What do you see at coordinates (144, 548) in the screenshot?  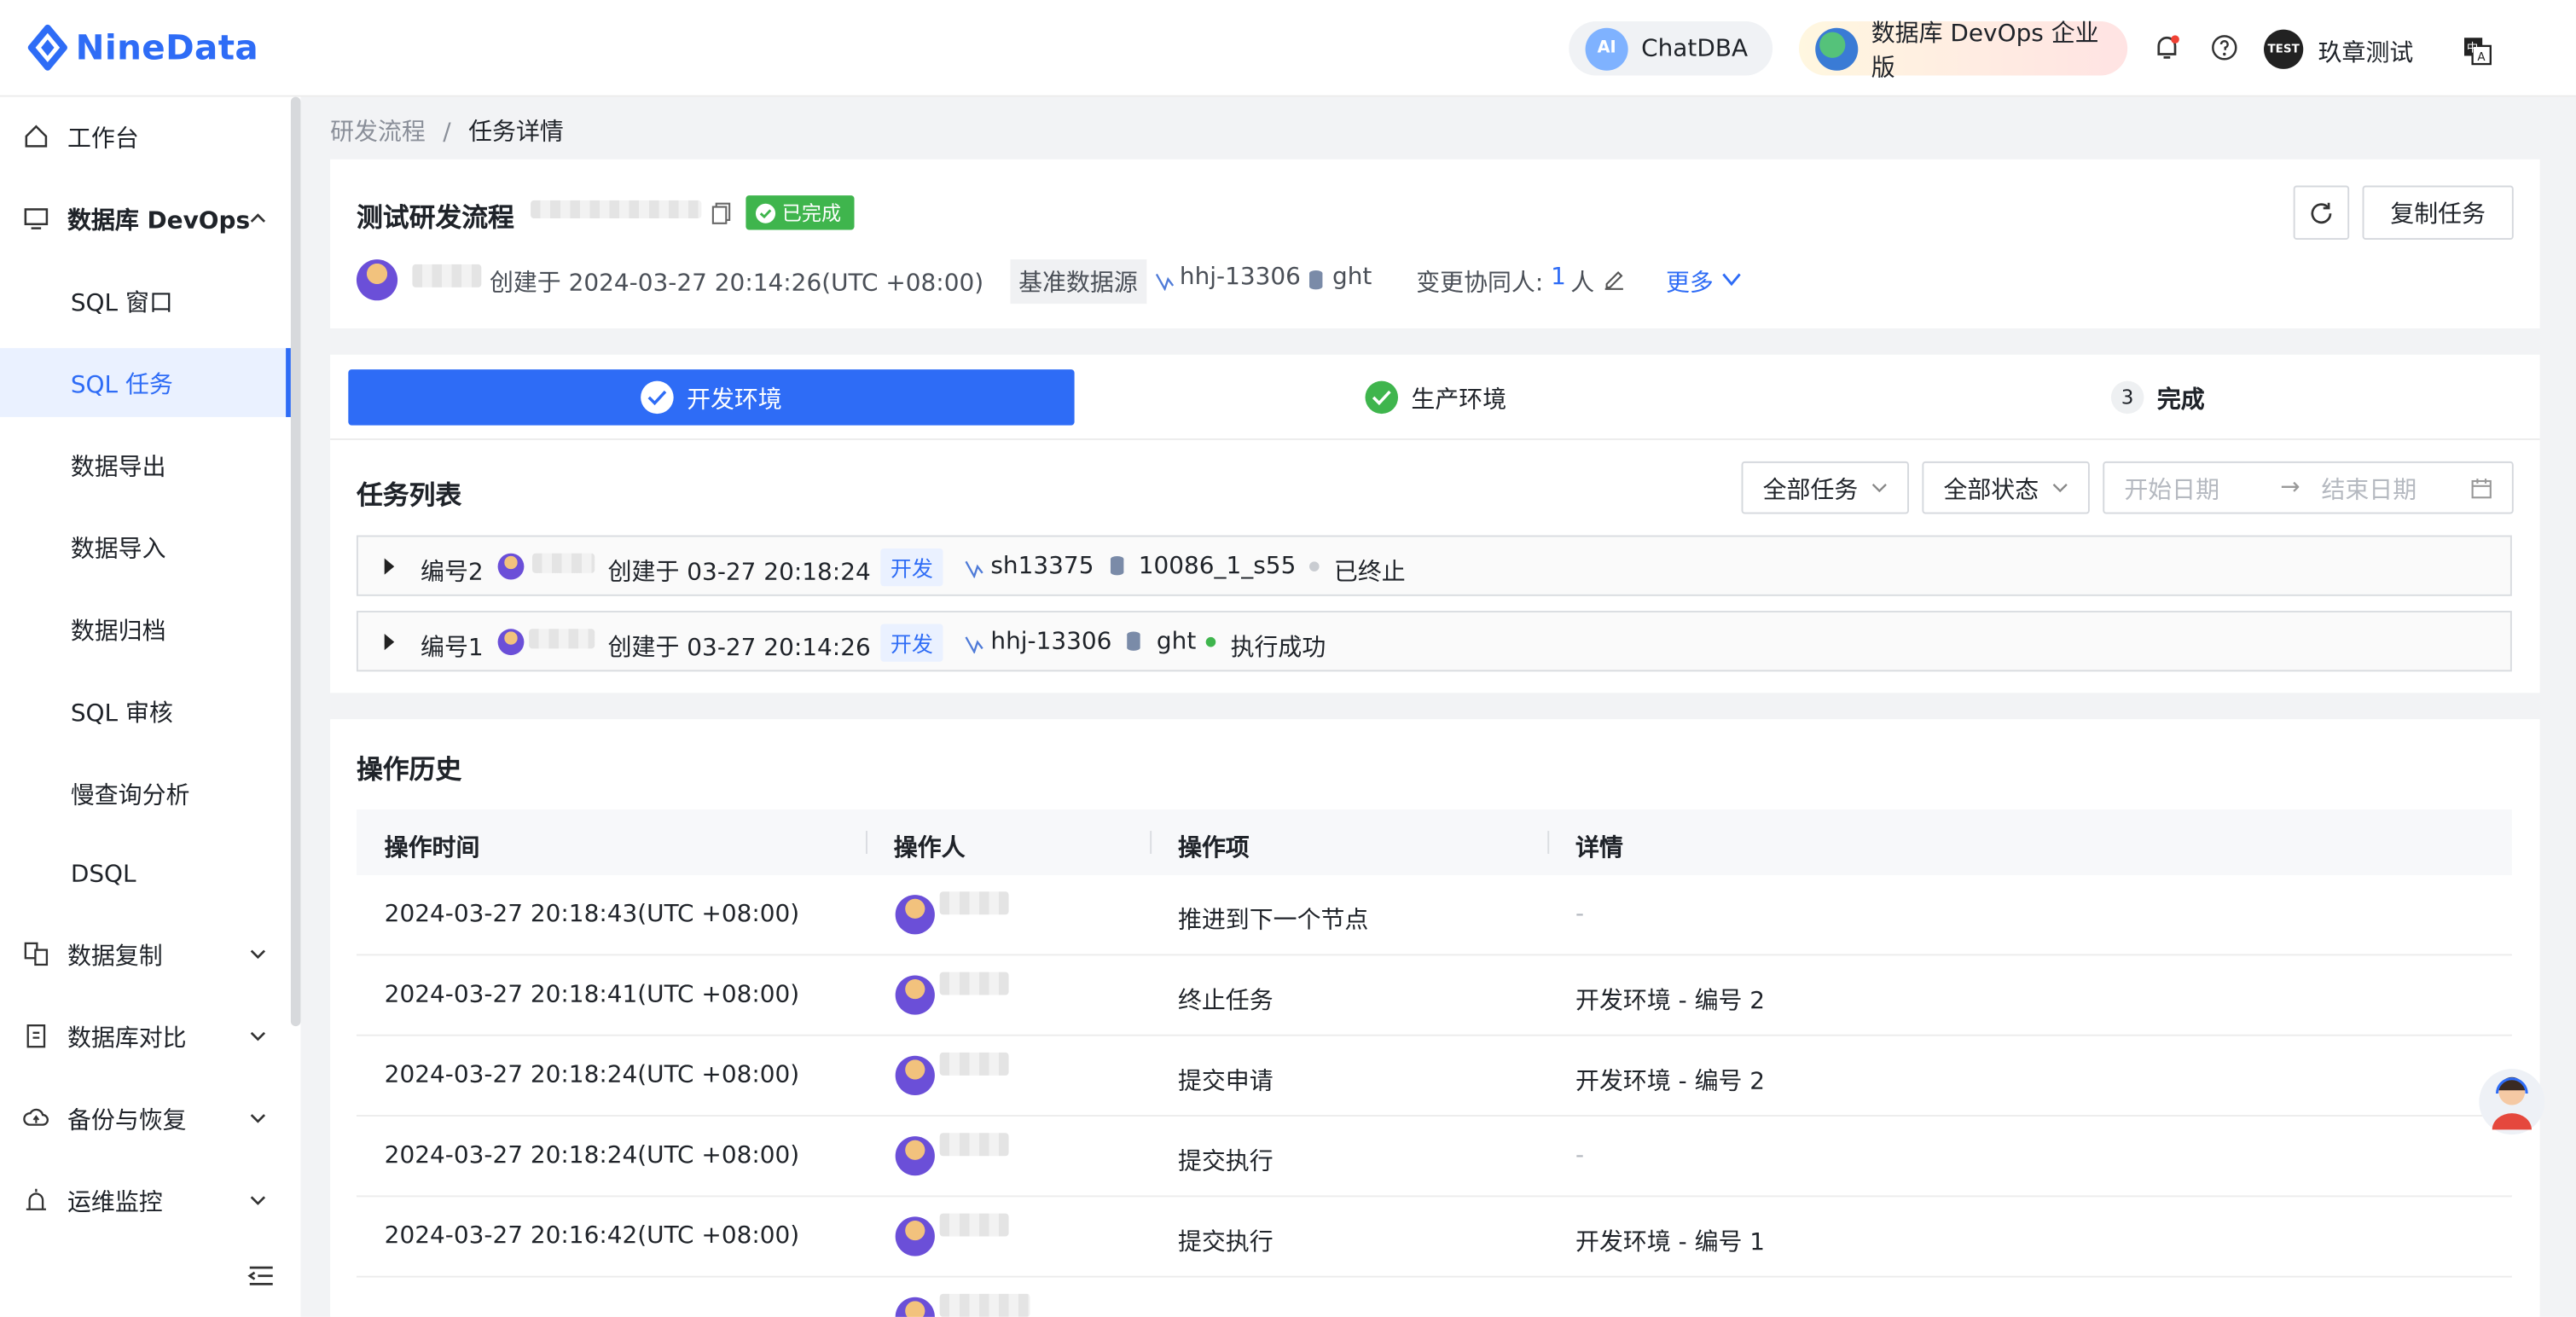 I see `sidebar-item-data-import: 数据导入` at bounding box center [144, 548].